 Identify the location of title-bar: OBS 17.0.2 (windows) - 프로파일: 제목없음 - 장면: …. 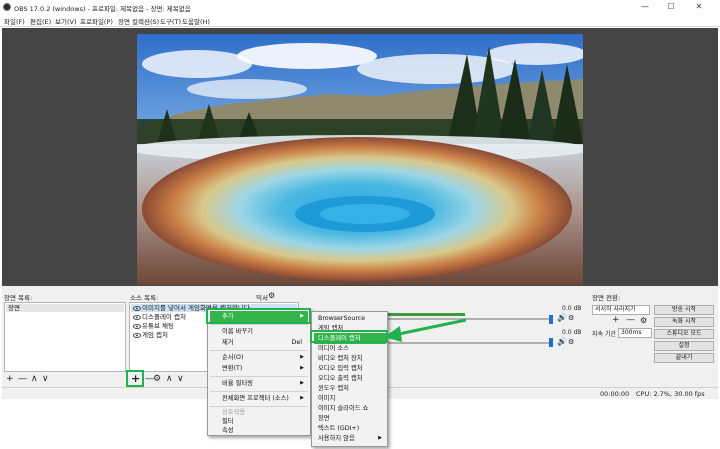
(360, 7).